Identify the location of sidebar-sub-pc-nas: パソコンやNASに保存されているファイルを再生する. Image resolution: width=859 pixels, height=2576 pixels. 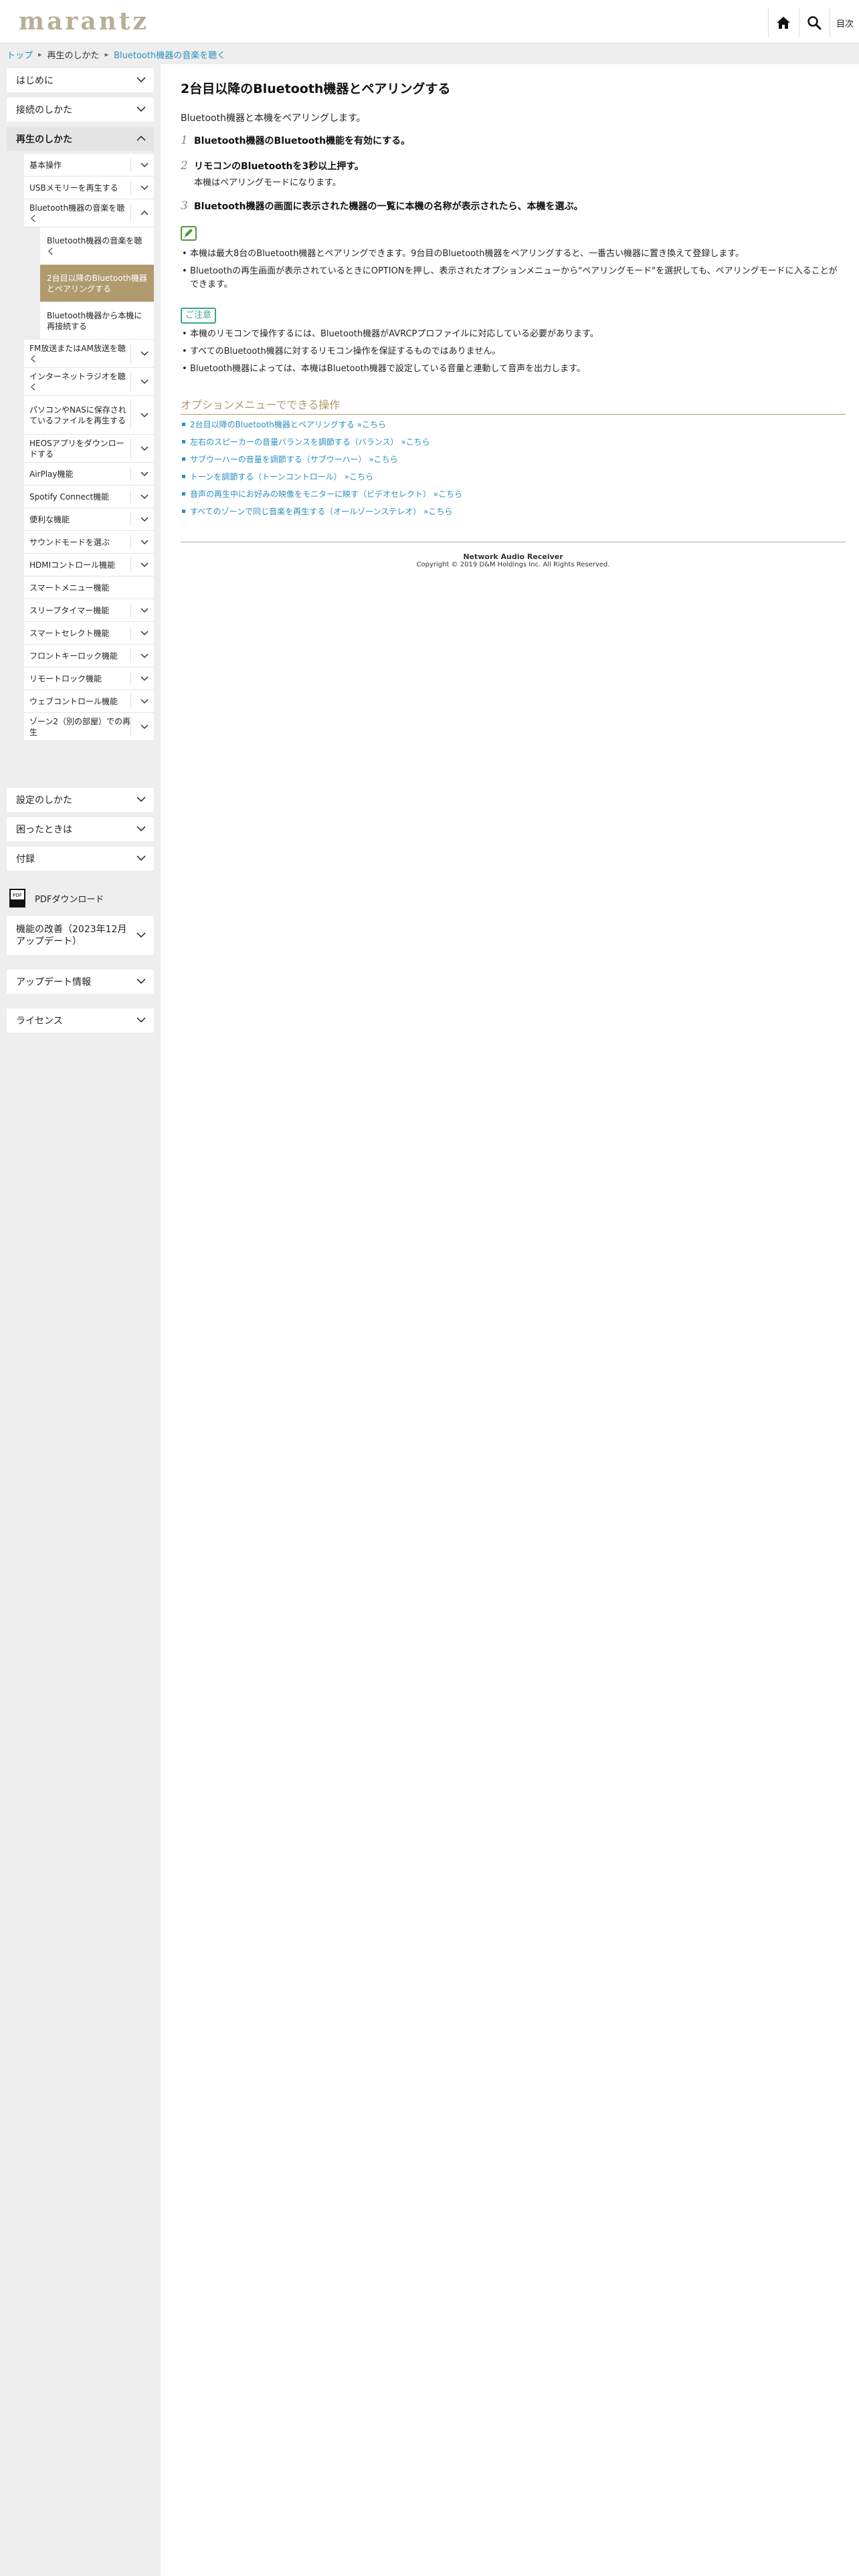
(89, 415).